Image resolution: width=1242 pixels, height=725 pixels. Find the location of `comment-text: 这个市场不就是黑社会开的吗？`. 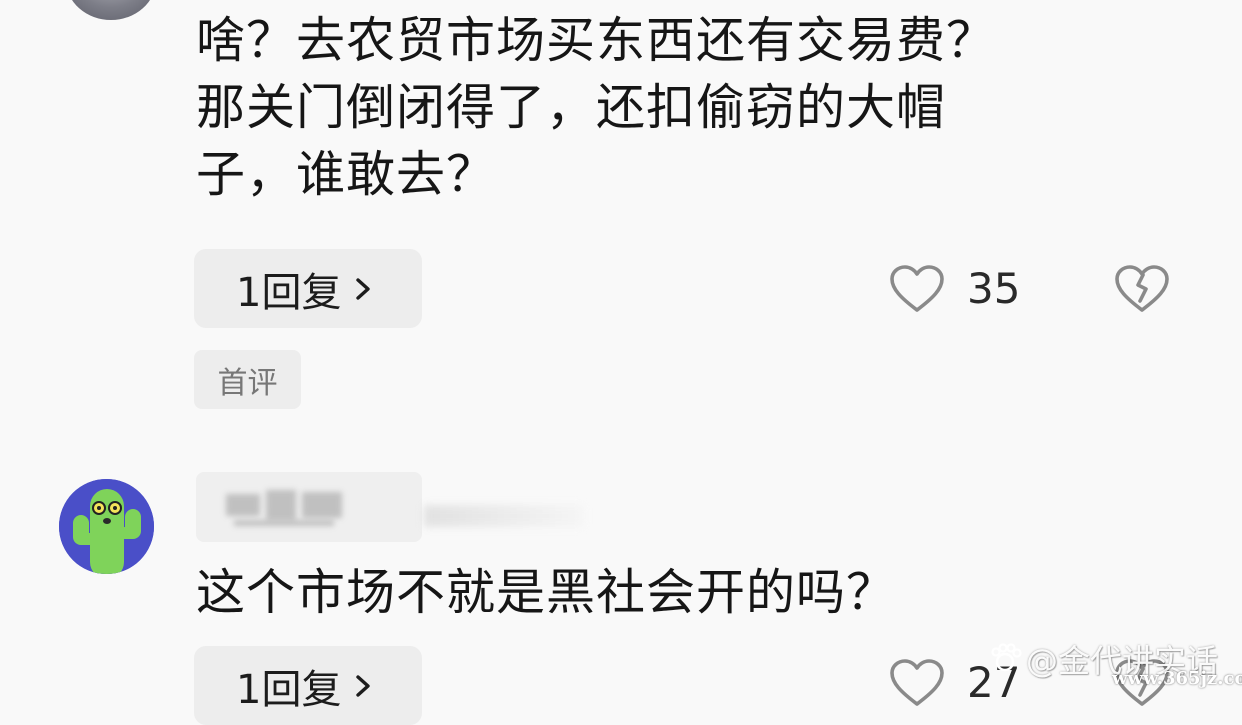

comment-text: 这个市场不就是黑社会开的吗？ is located at coordinates (676, 592).